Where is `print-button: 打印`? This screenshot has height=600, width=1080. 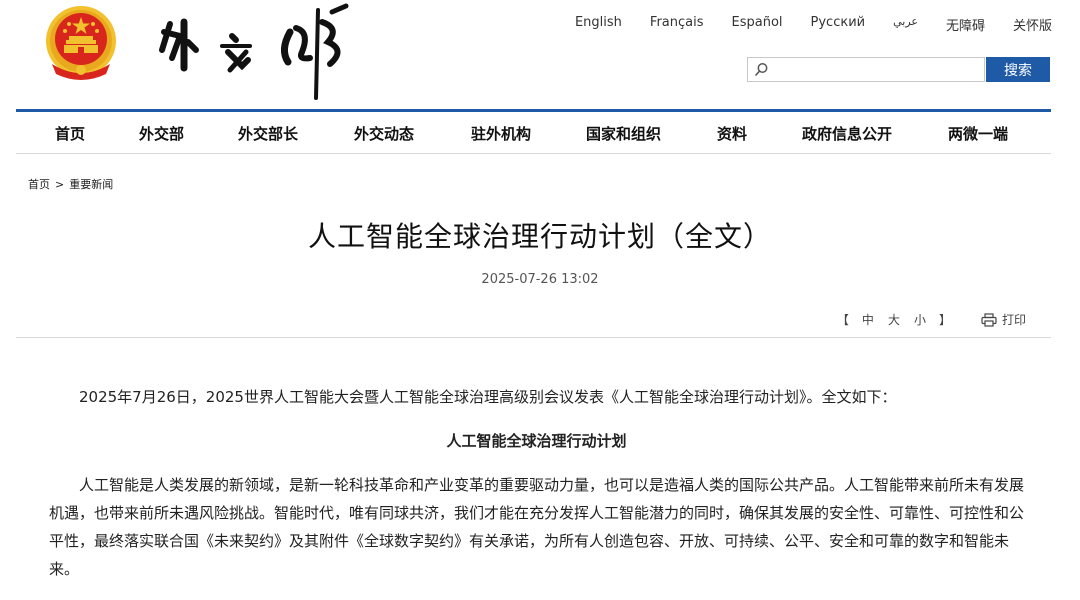
print-button: 打印 is located at coordinates (1003, 319).